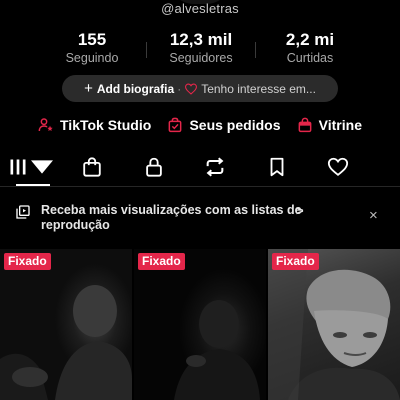 The height and width of the screenshot is (400, 400). I want to click on order-bag-icon, so click(175, 125).